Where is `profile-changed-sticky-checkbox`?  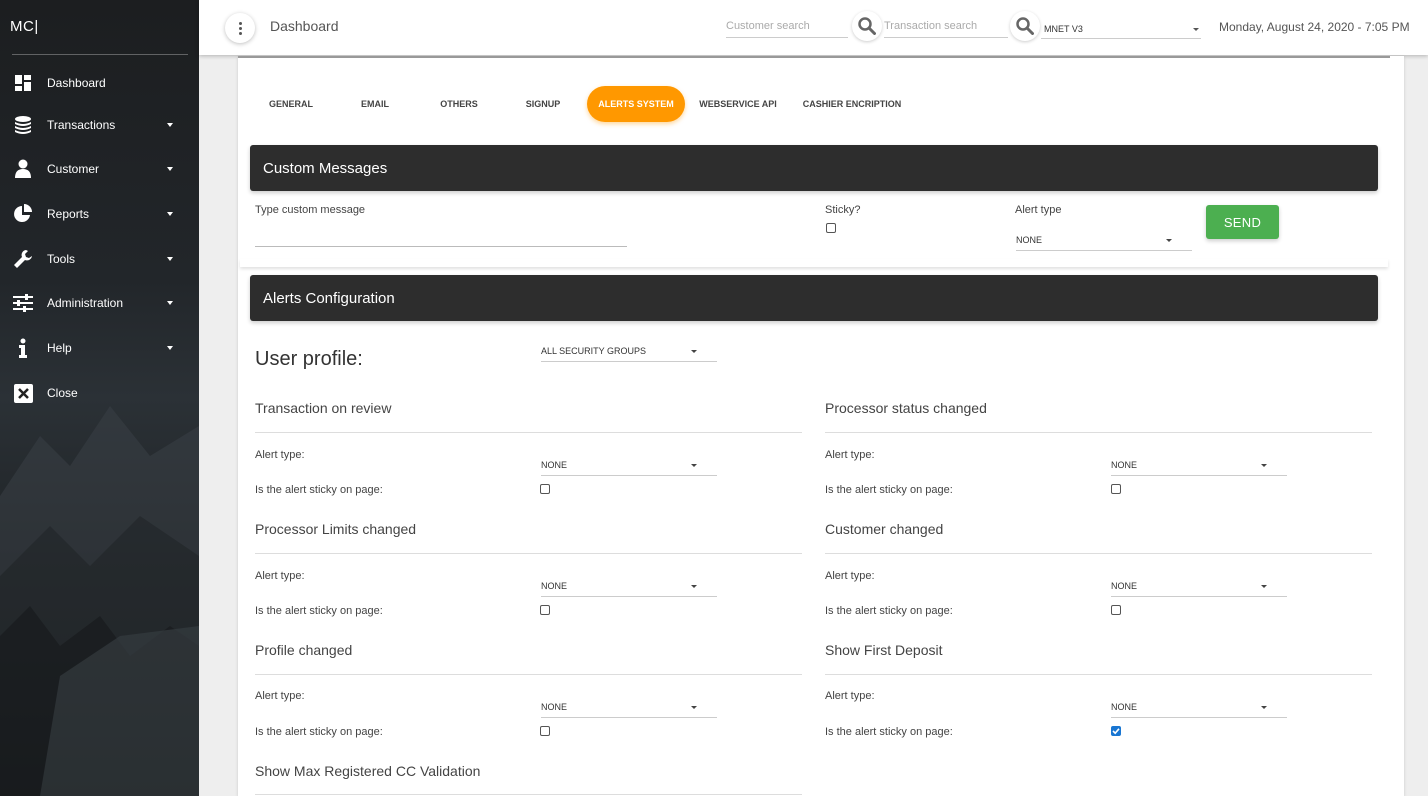 profile-changed-sticky-checkbox is located at coordinates (545, 731).